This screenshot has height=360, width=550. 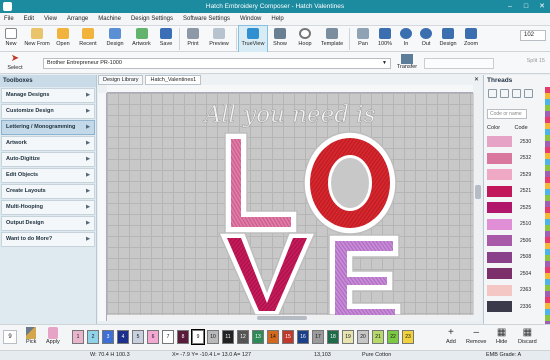 I want to click on thread-row: 2363, so click(x=515, y=290).